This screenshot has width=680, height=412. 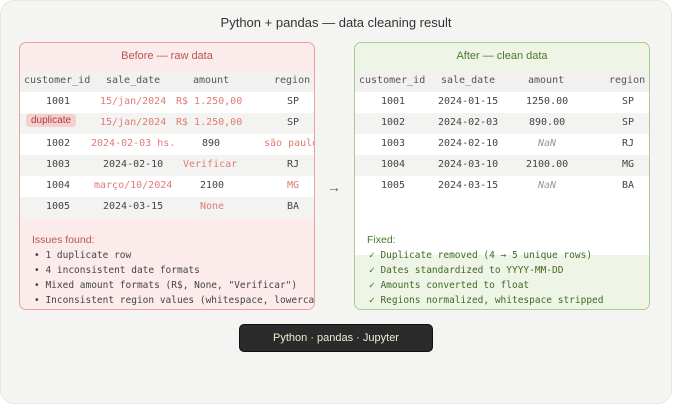 What do you see at coordinates (58, 101) in the screenshot?
I see `before-cell-customer-id: 1001` at bounding box center [58, 101].